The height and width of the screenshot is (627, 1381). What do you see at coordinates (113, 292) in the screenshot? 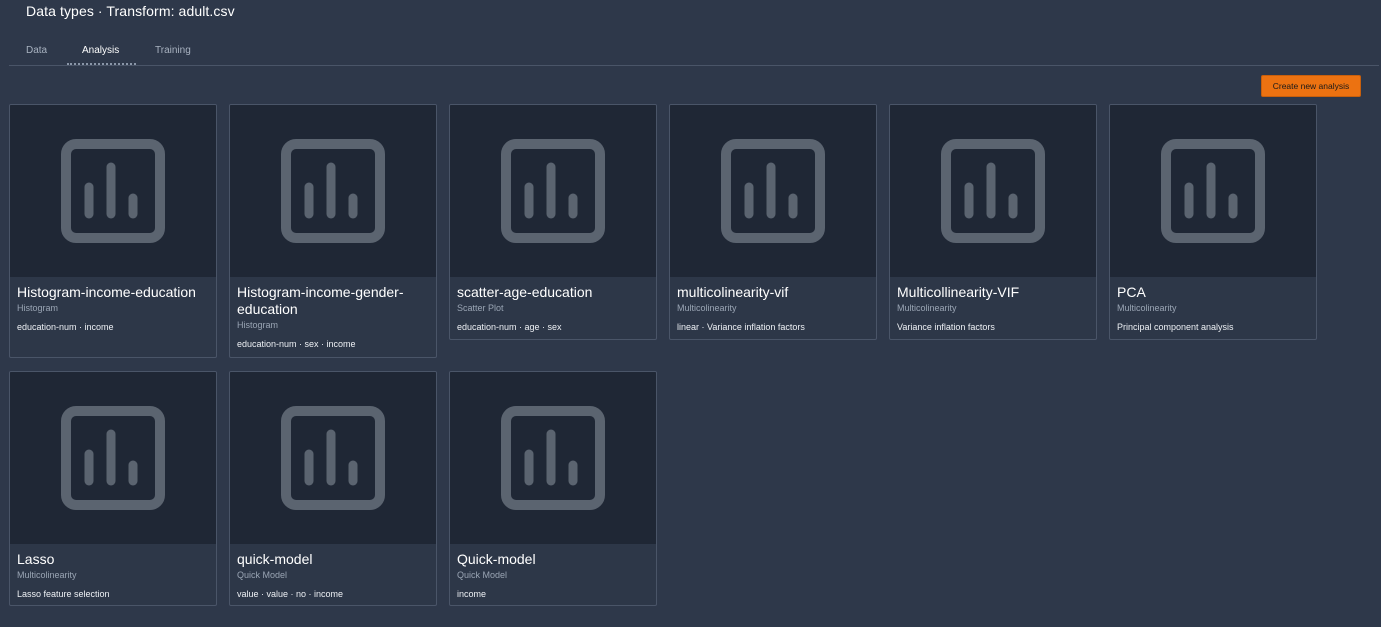
I see `card-title: Histogram-income-education` at bounding box center [113, 292].